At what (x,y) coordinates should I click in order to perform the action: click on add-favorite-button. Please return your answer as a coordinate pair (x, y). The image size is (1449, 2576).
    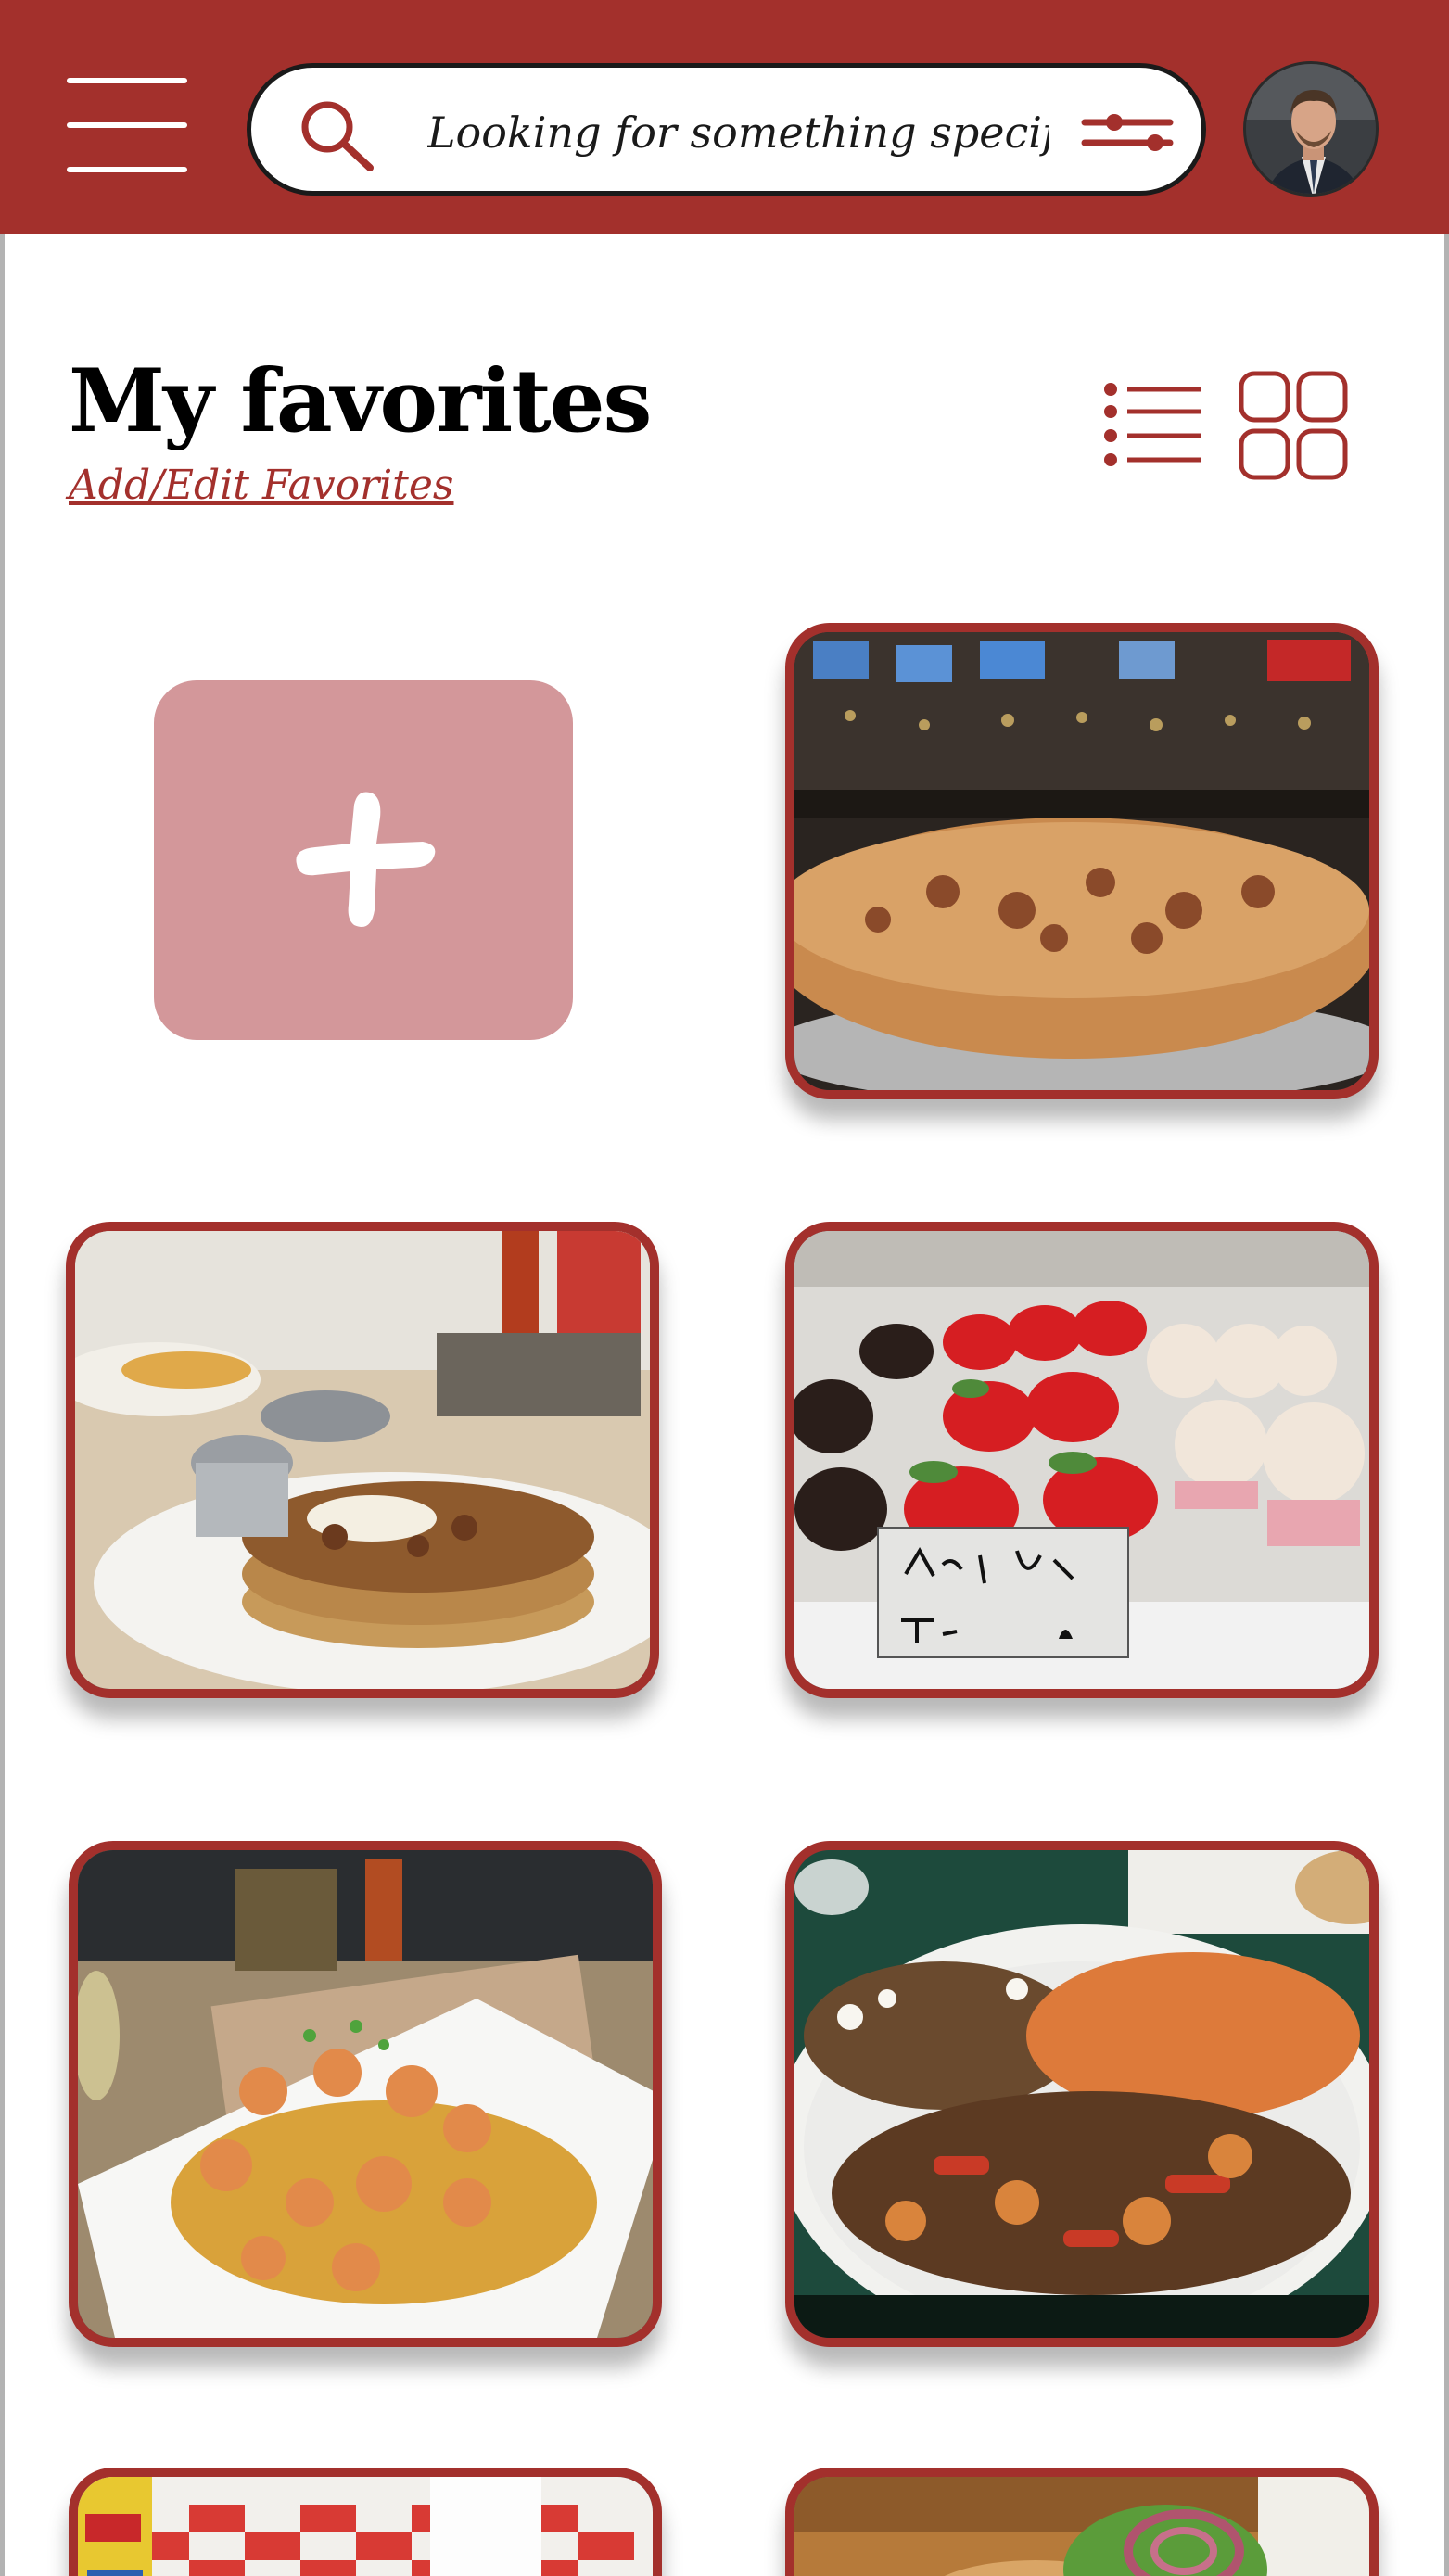
    Looking at the image, I should click on (363, 860).